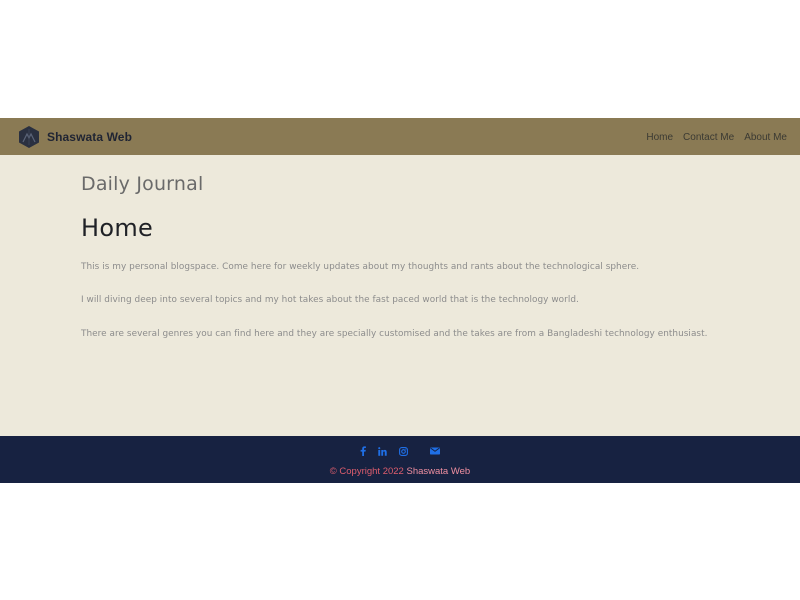  I want to click on page-heading: Home, so click(117, 228).